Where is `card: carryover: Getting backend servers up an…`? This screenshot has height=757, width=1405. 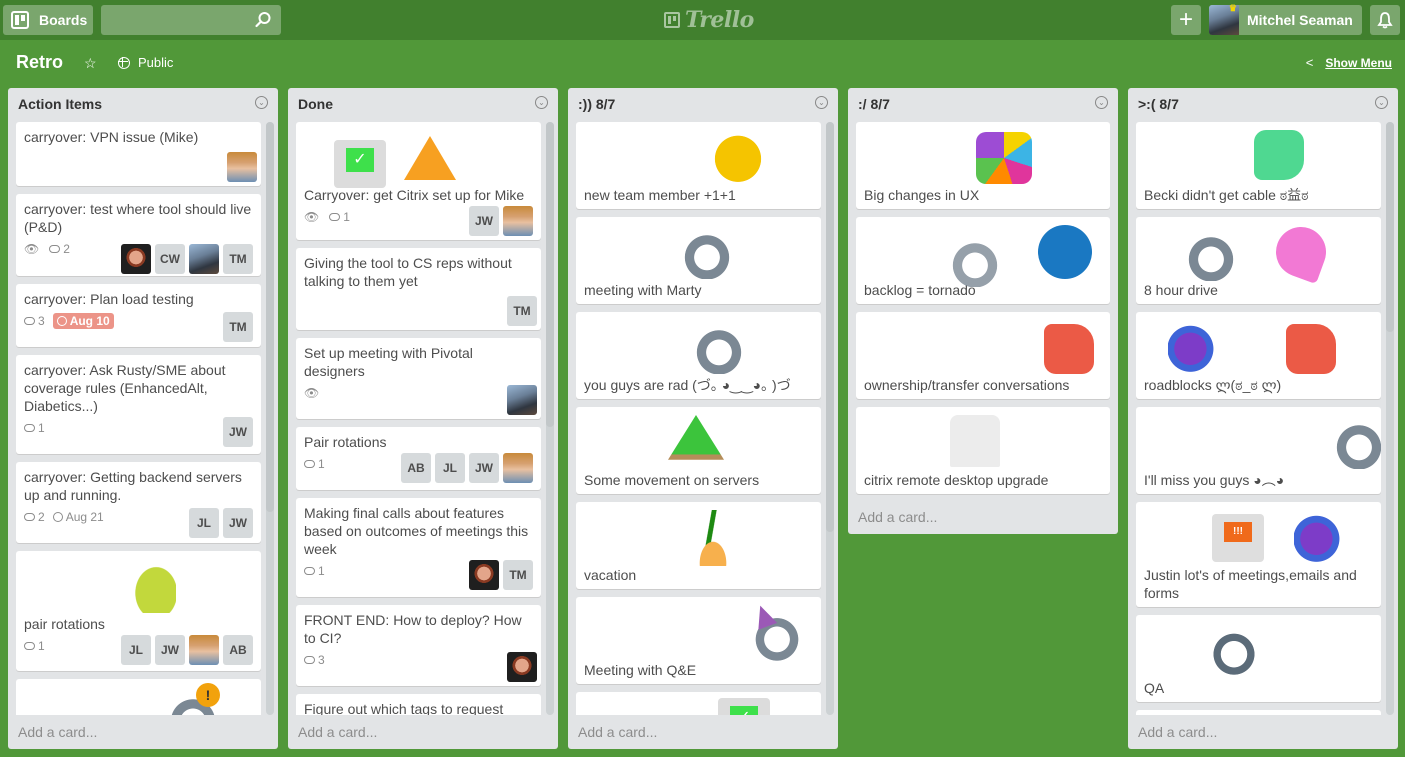 card: carryover: Getting backend servers up an… is located at coordinates (138, 502).